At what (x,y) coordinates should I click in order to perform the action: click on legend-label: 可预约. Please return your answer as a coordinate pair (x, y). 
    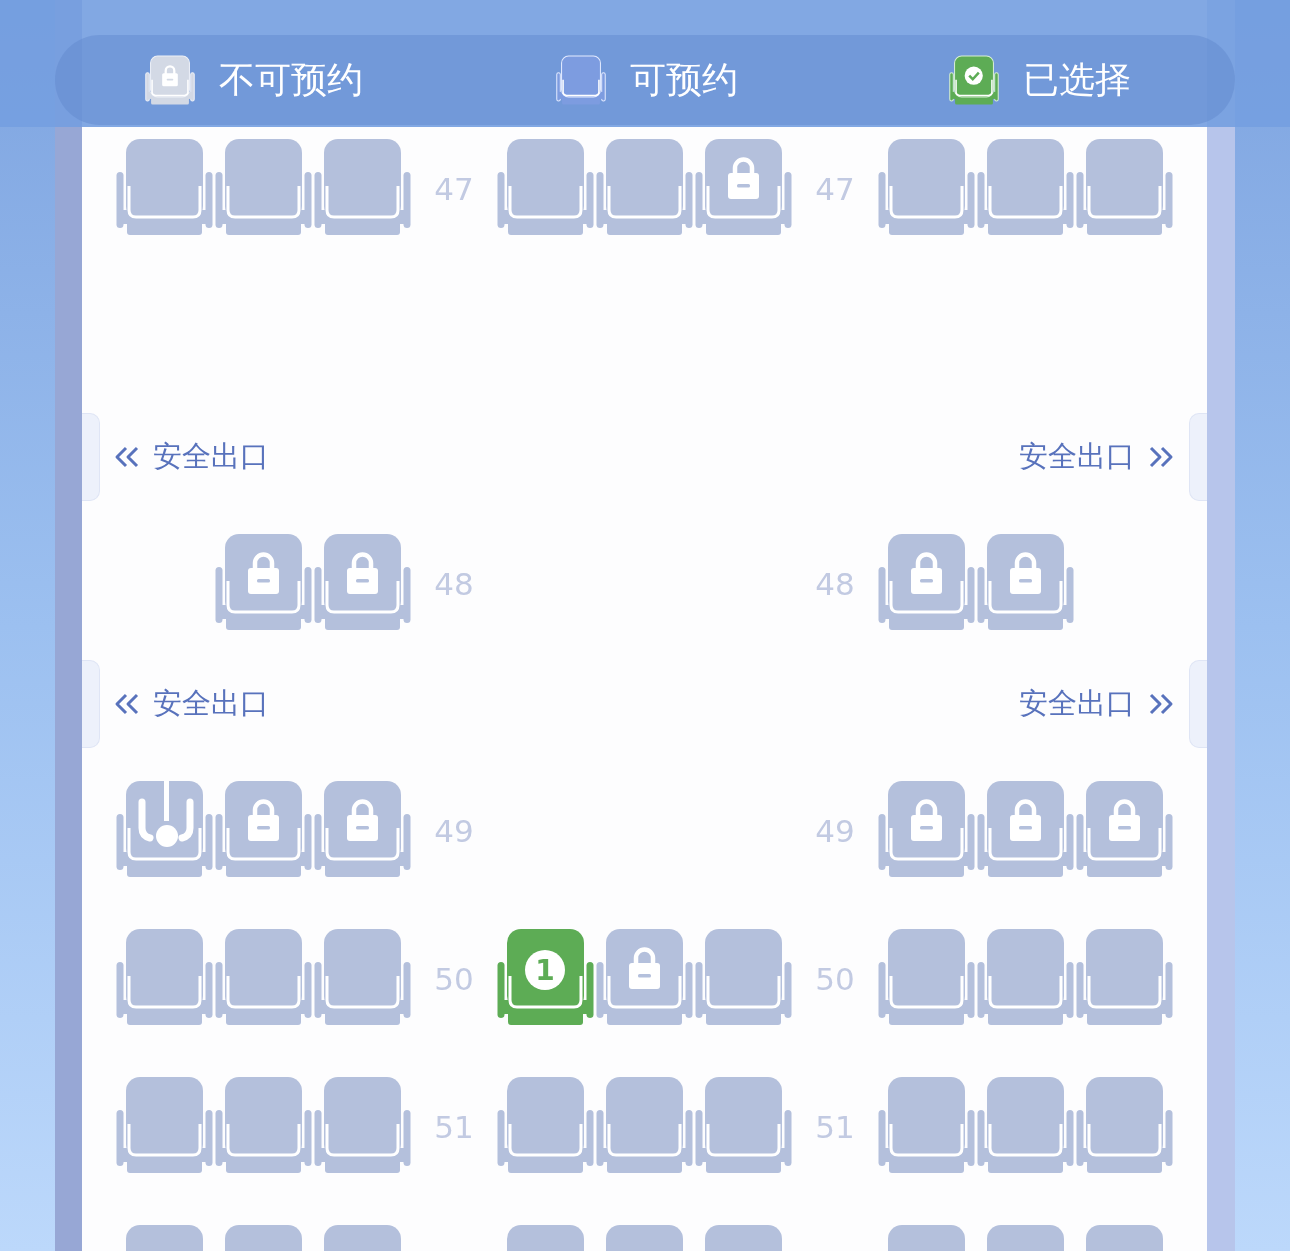
    Looking at the image, I should click on (684, 79).